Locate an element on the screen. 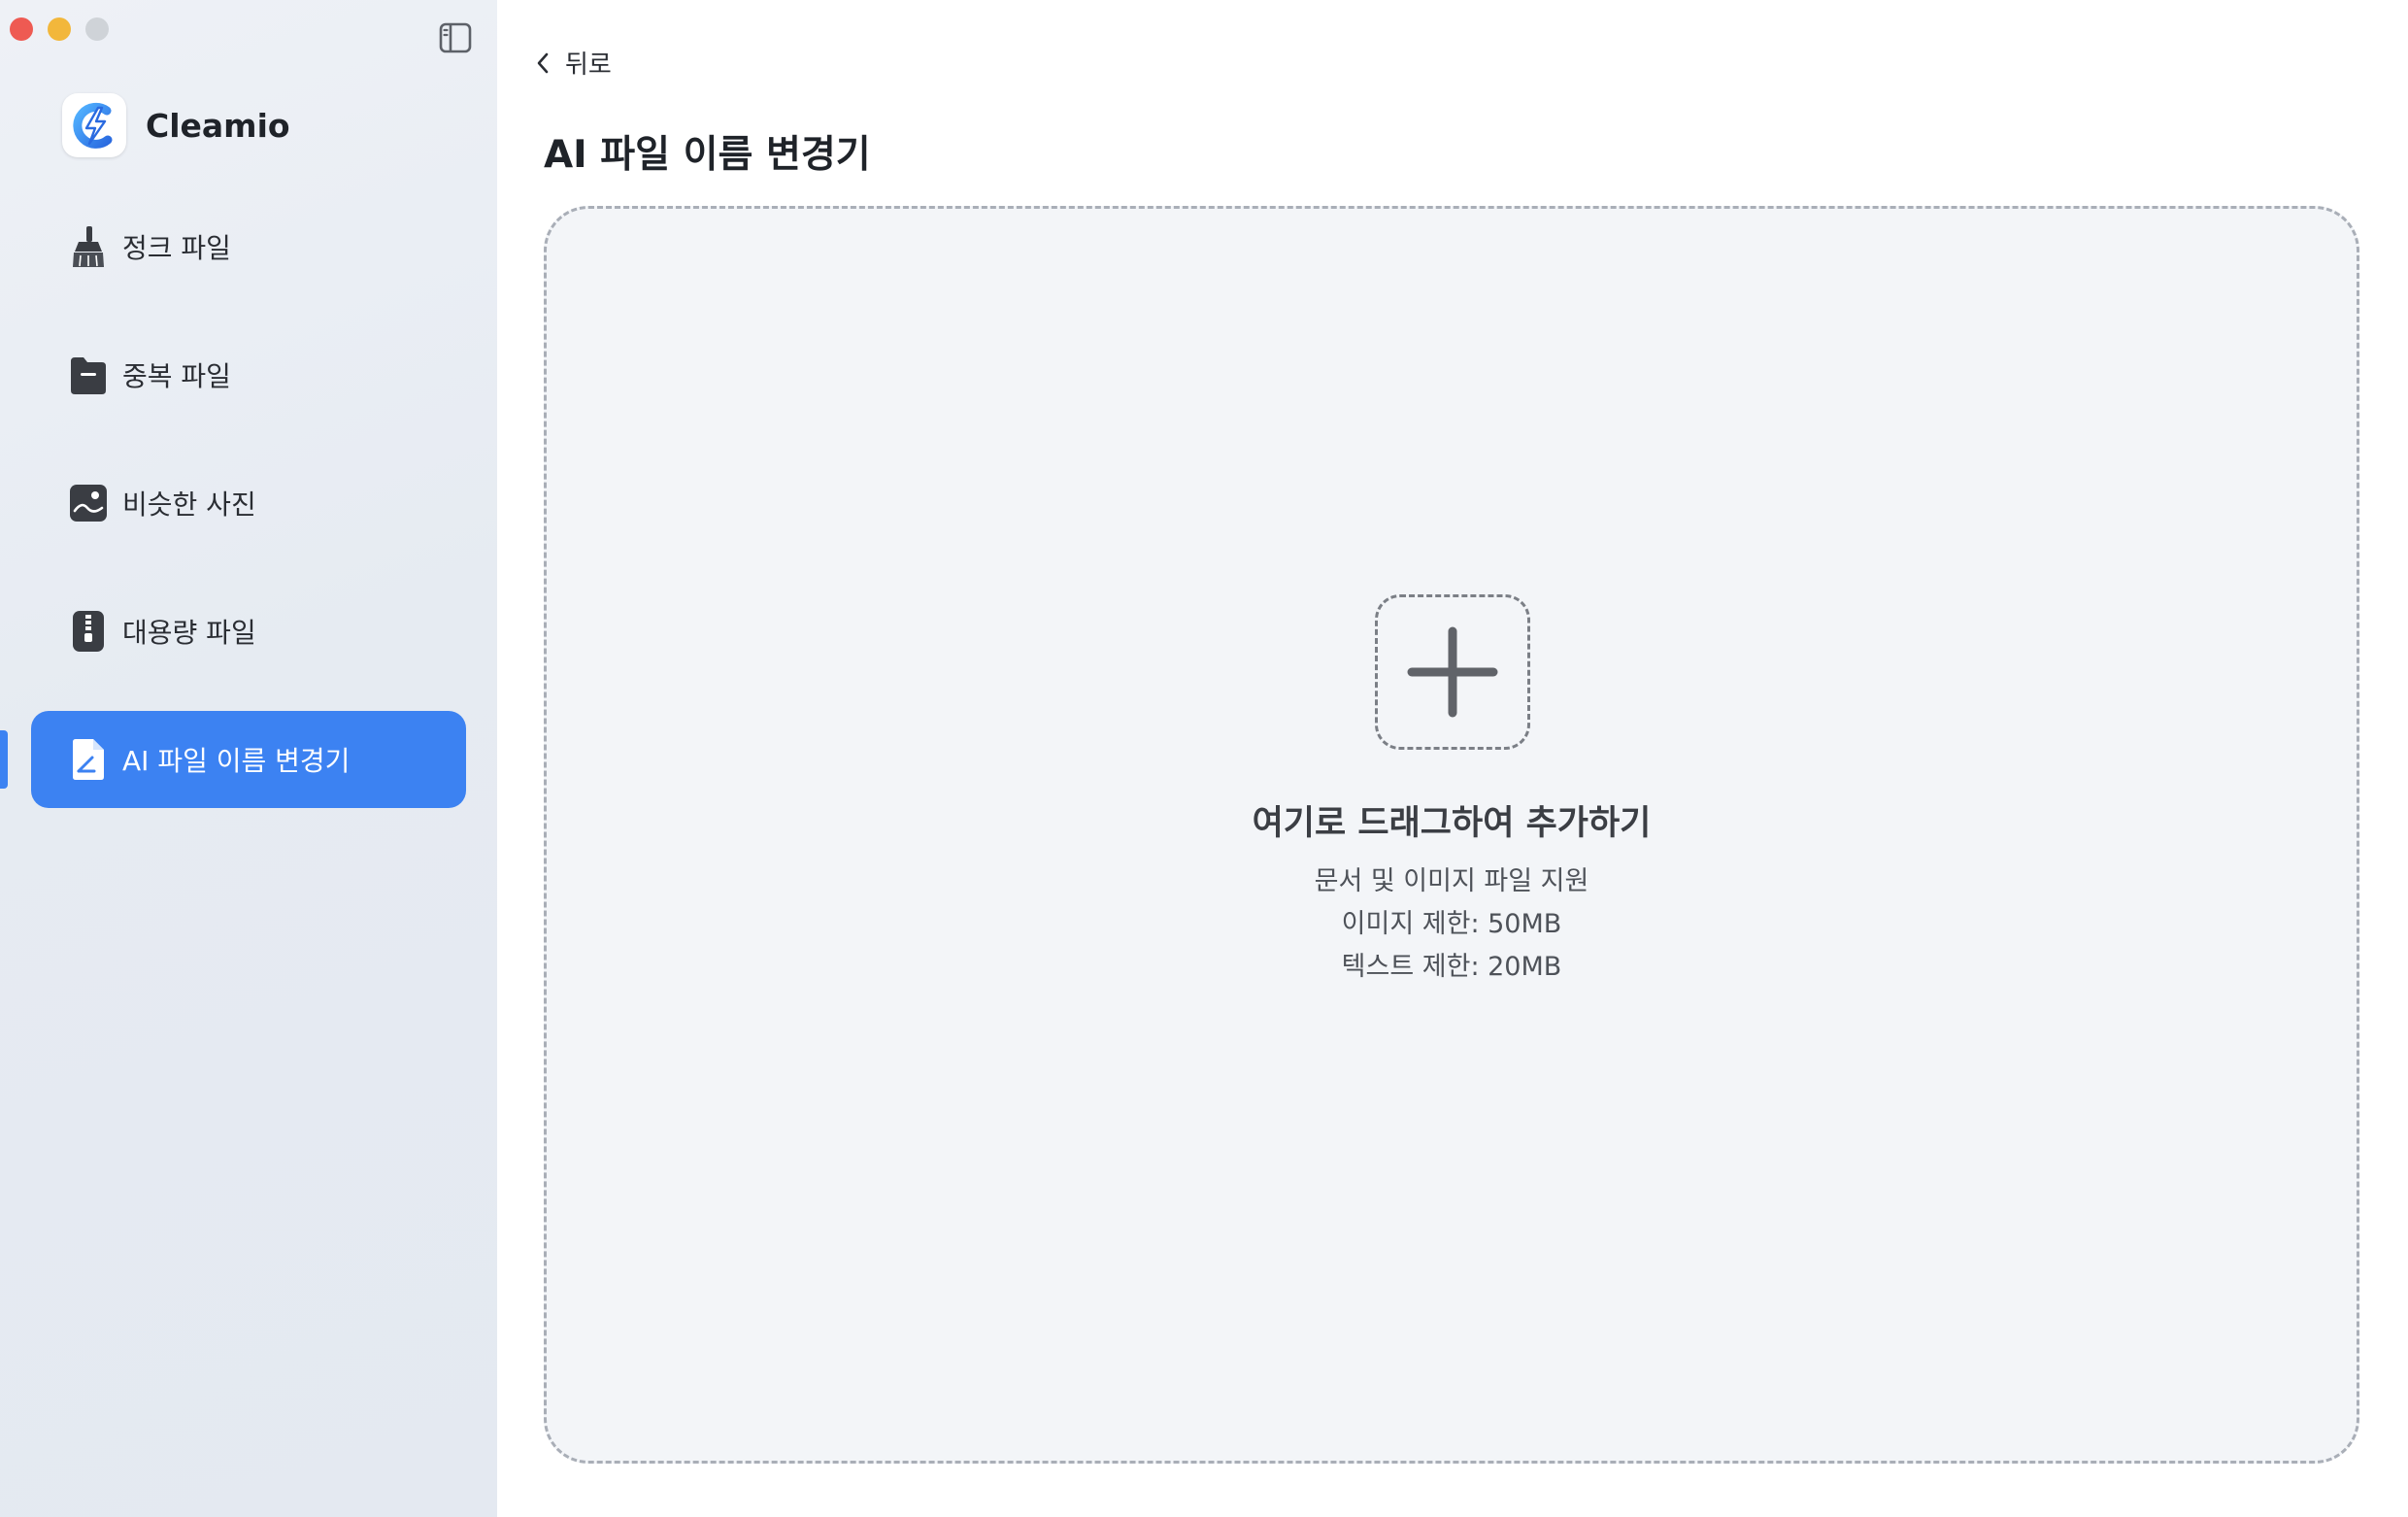 This screenshot has height=1517, width=2408. close-window-button is located at coordinates (22, 29).